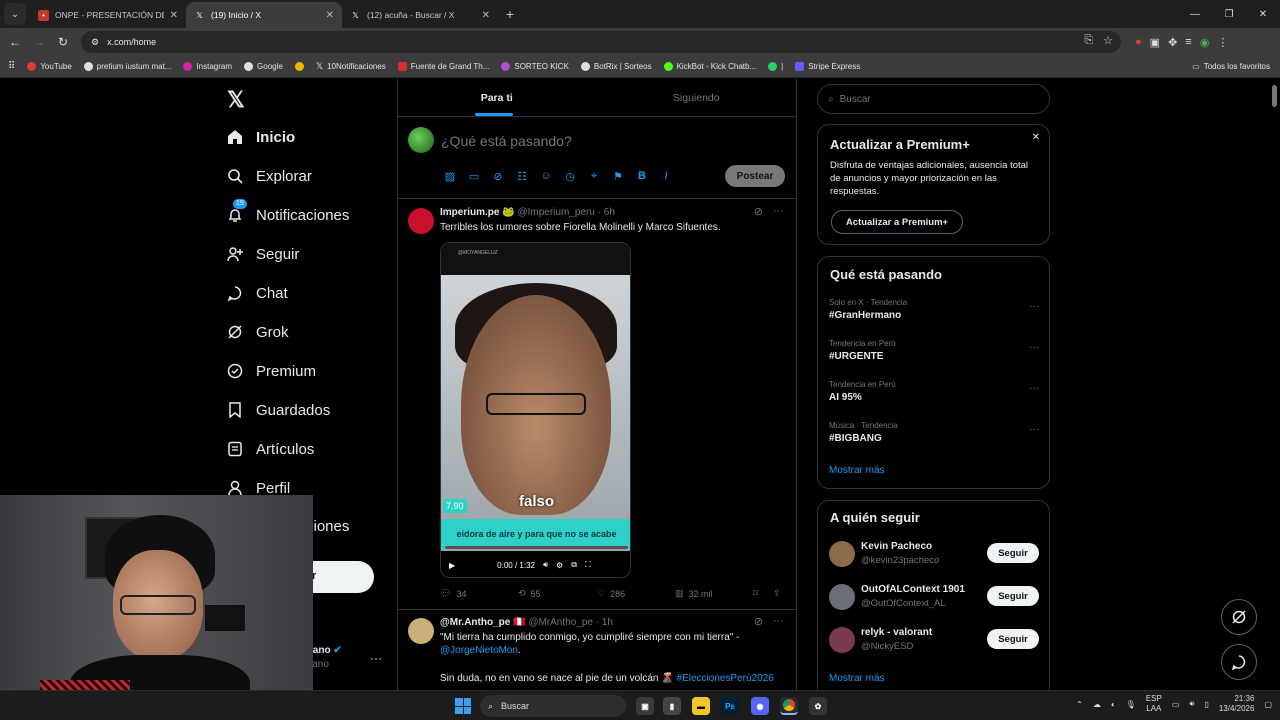 Image resolution: width=1280 pixels, height=720 pixels. What do you see at coordinates (1274, 385) in the screenshot?
I see `page-scrollbar` at bounding box center [1274, 385].